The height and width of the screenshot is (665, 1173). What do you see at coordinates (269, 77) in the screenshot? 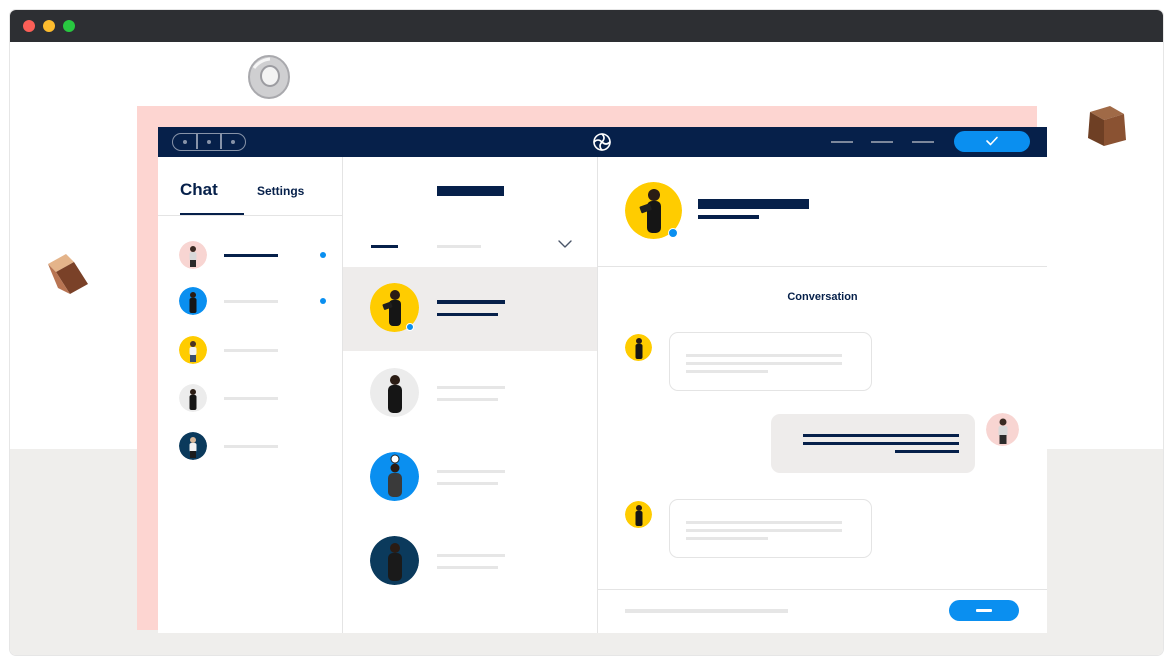
I see `ring-decoration-icon` at bounding box center [269, 77].